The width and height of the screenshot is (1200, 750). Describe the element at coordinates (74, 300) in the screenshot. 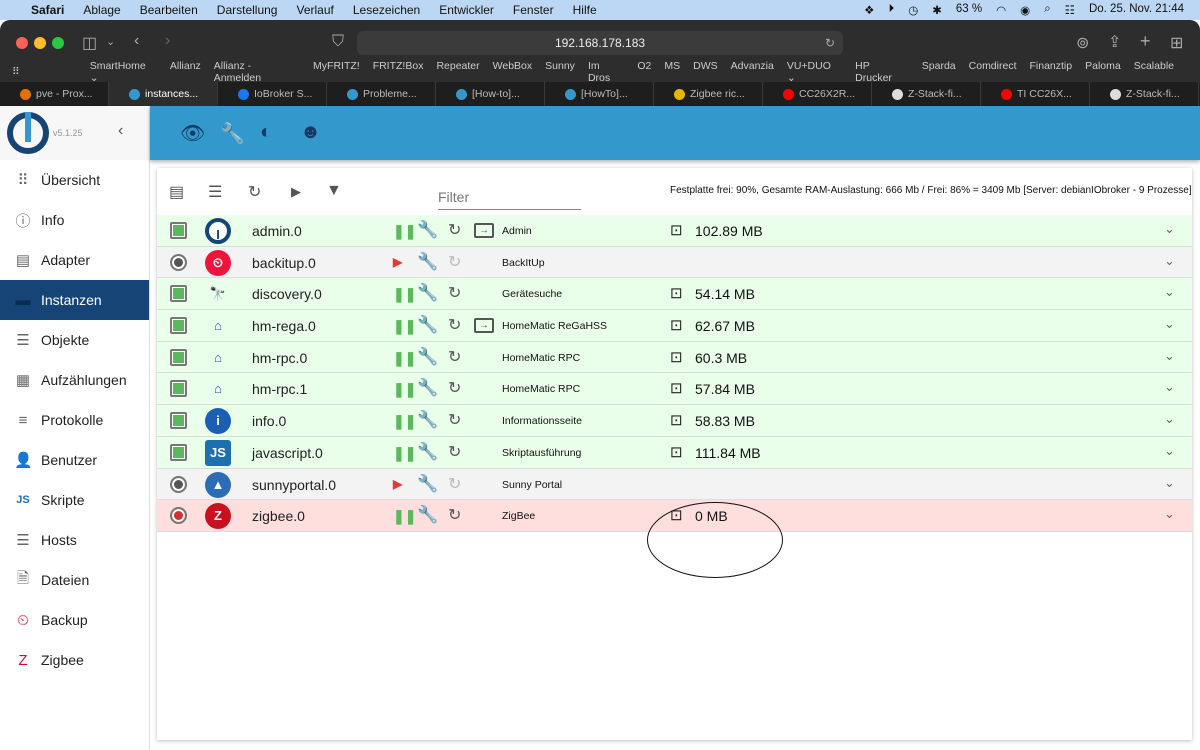

I see `sidebar-item-instanzen: ▬ Instanzen` at that location.